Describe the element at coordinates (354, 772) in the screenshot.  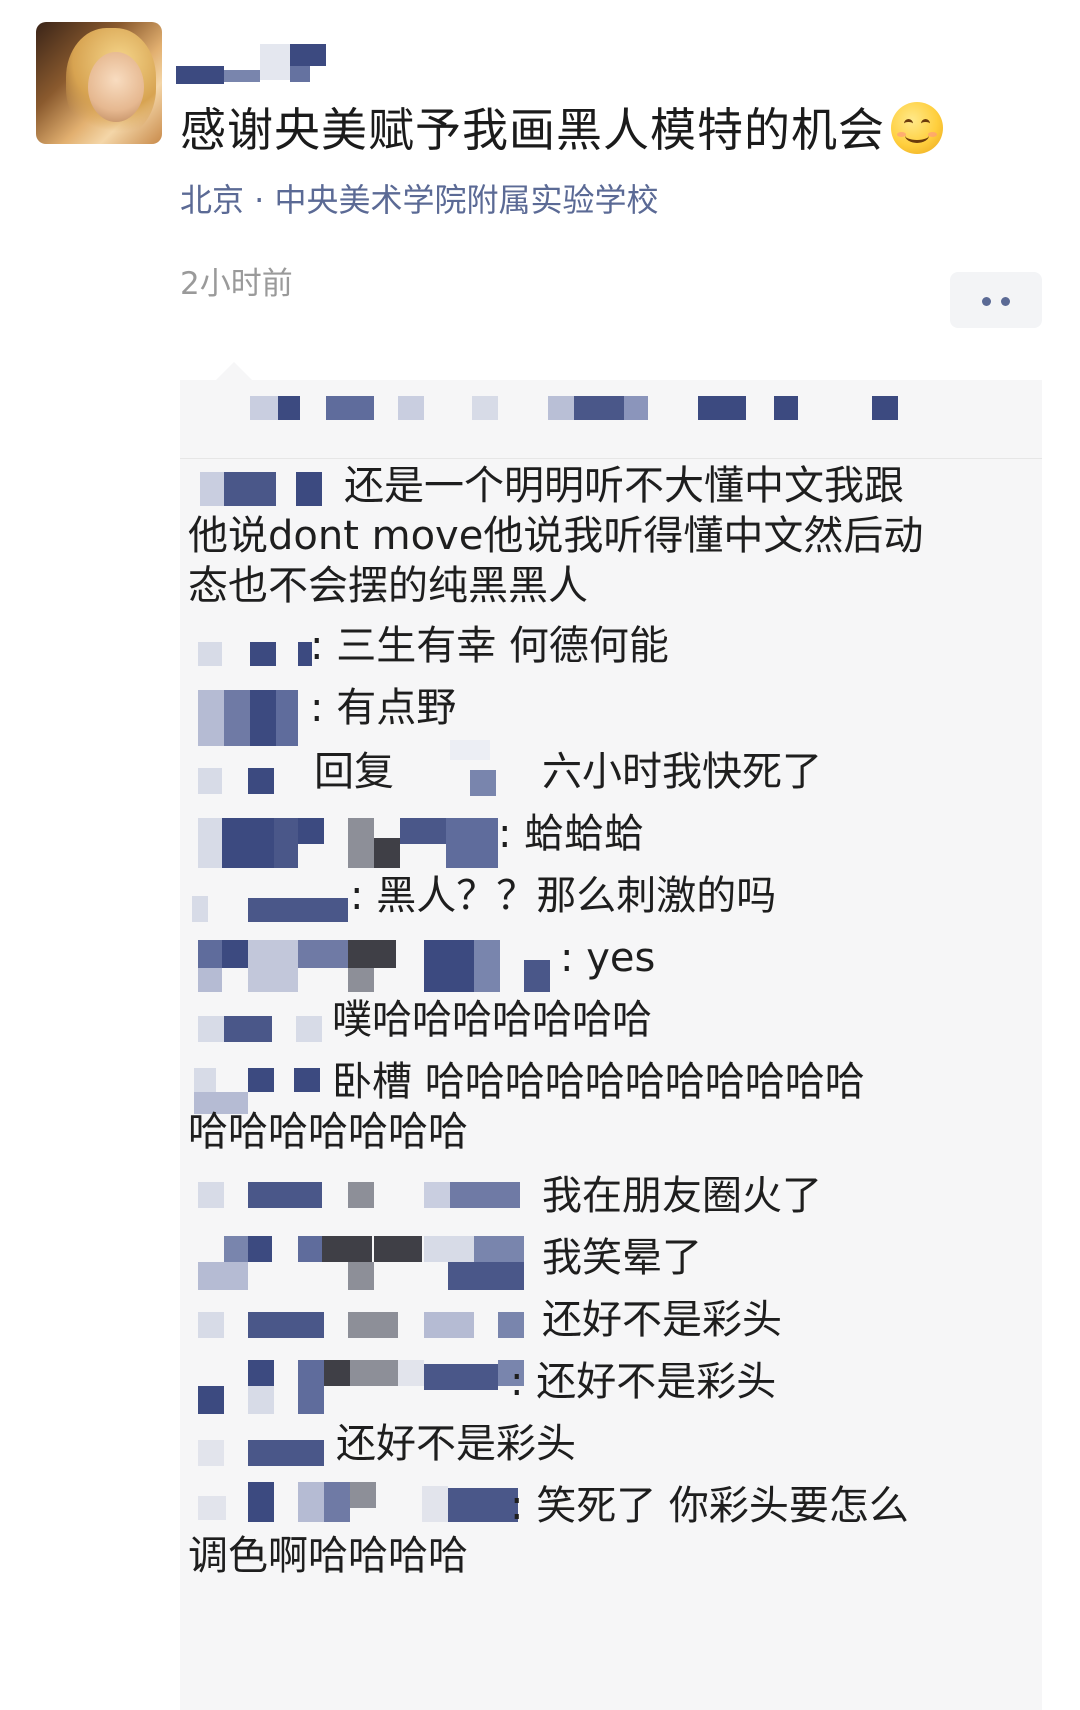
I see `comment-text: 回复` at that location.